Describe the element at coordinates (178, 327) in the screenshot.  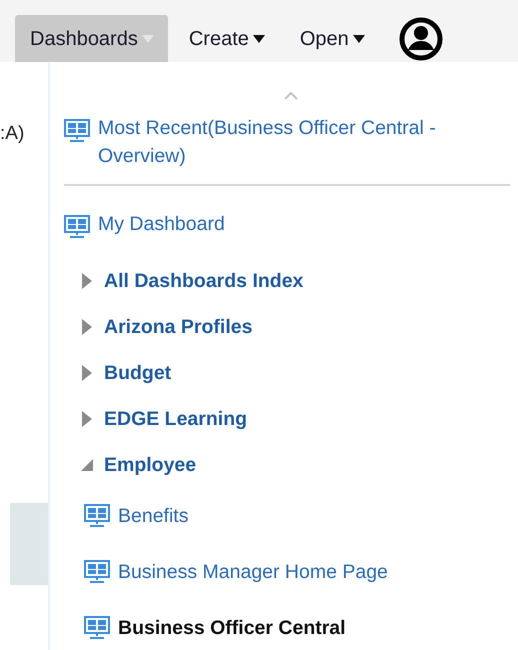
I see `folder-label: Arizona Profiles` at that location.